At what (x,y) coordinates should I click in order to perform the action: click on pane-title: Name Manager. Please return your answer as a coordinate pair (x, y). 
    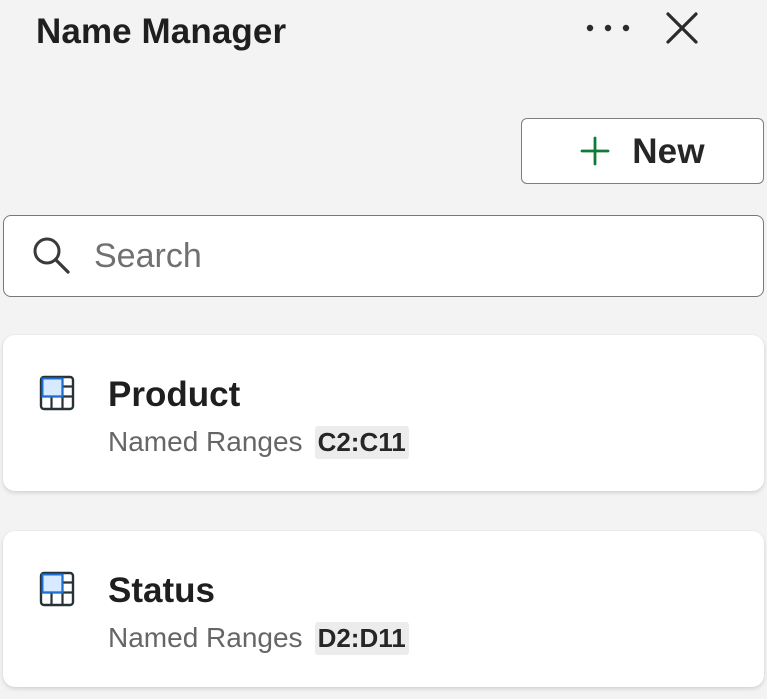
    Looking at the image, I should click on (161, 31).